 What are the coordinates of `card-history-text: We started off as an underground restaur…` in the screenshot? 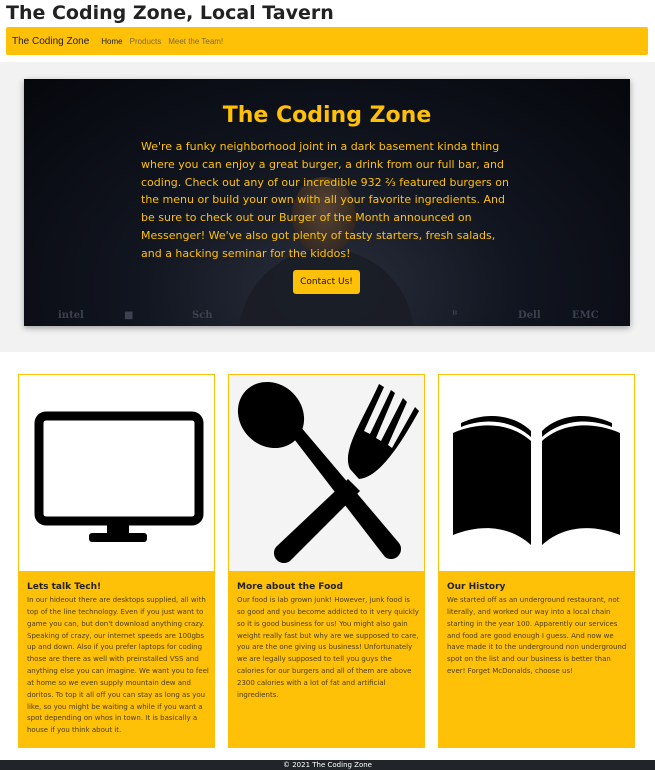 It's located at (537, 636).